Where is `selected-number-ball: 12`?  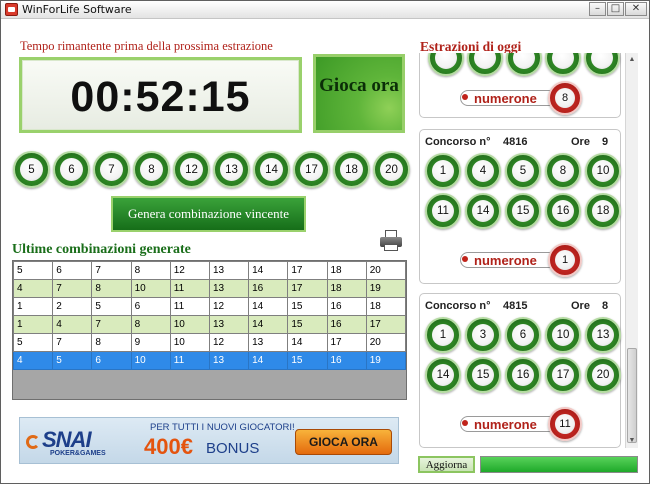 selected-number-ball: 12 is located at coordinates (191, 169).